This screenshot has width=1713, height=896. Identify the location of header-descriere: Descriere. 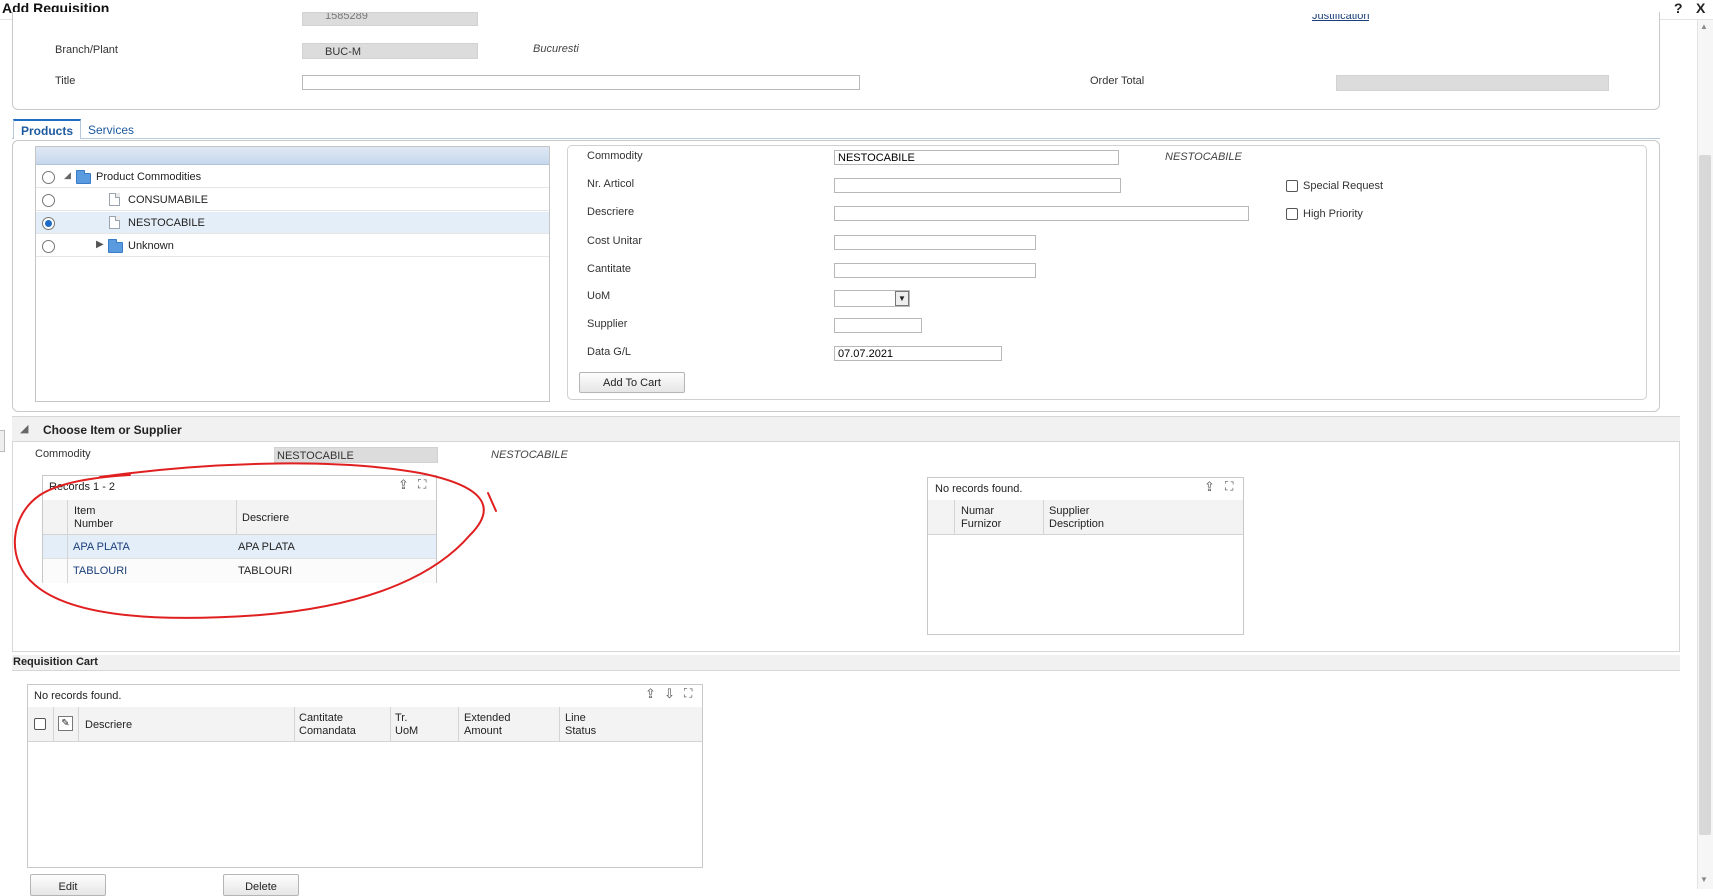
(108, 725).